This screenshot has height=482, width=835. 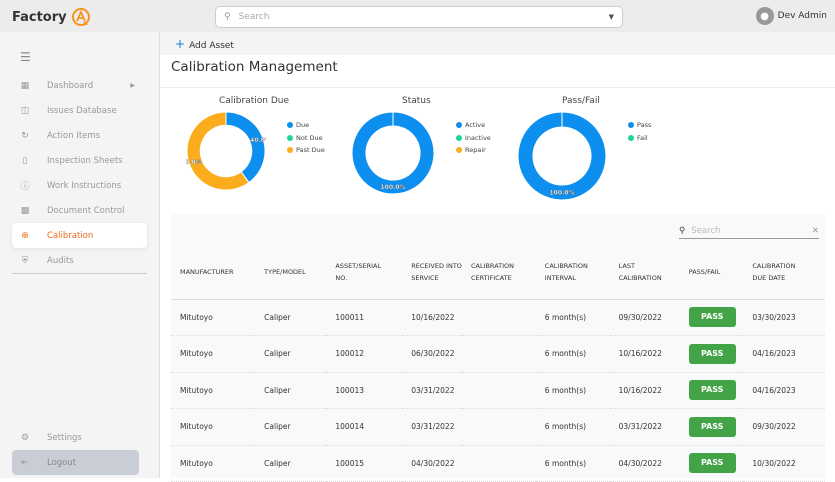 I want to click on data-label: 60.0%, so click(x=194, y=162).